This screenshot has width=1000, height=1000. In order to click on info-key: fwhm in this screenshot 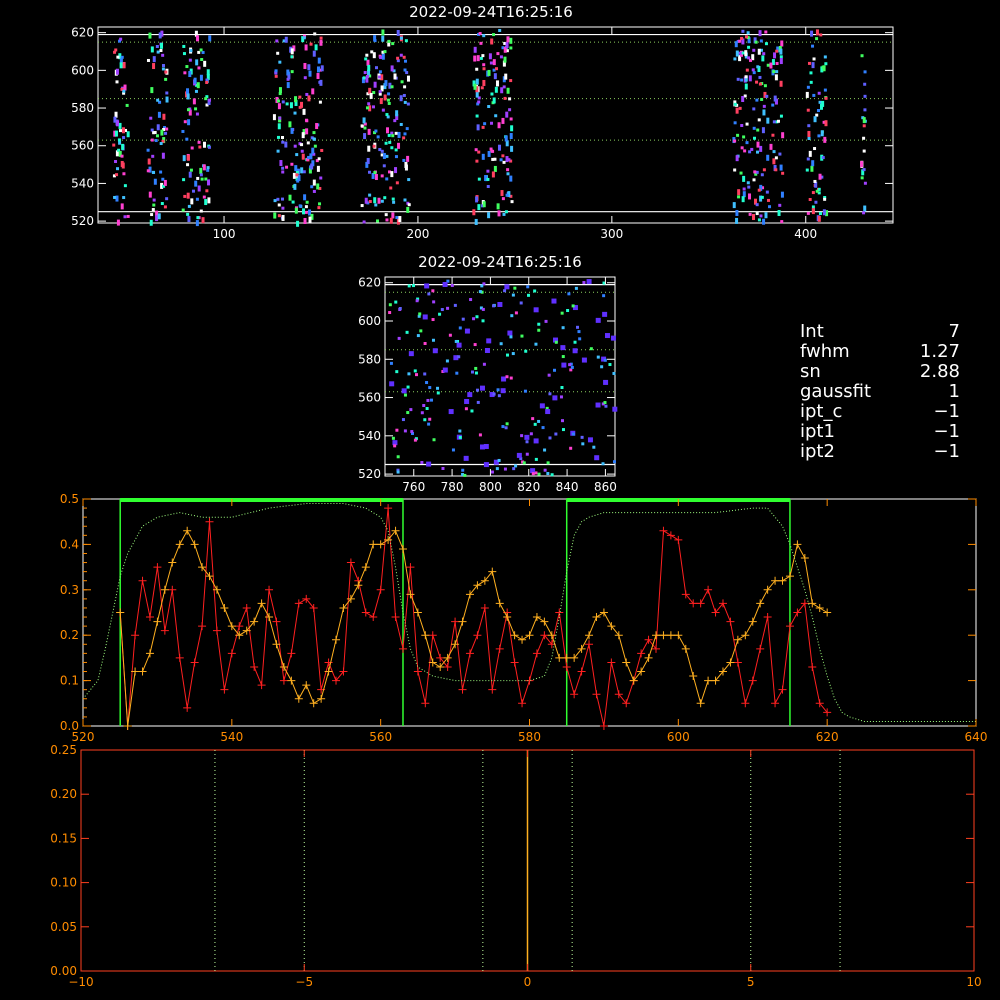, I will do `click(825, 351)`.